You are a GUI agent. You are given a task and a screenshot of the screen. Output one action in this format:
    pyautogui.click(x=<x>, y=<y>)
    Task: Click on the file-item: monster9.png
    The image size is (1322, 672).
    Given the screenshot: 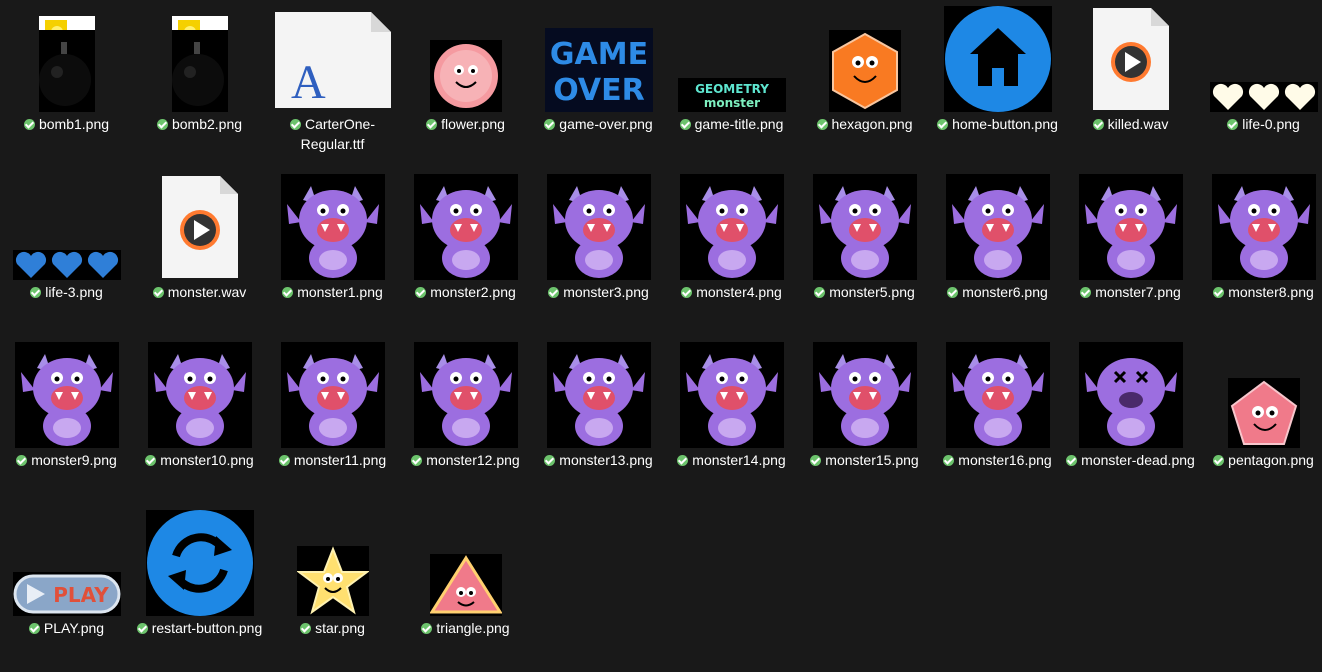 What is the action you would take?
    pyautogui.click(x=66, y=420)
    